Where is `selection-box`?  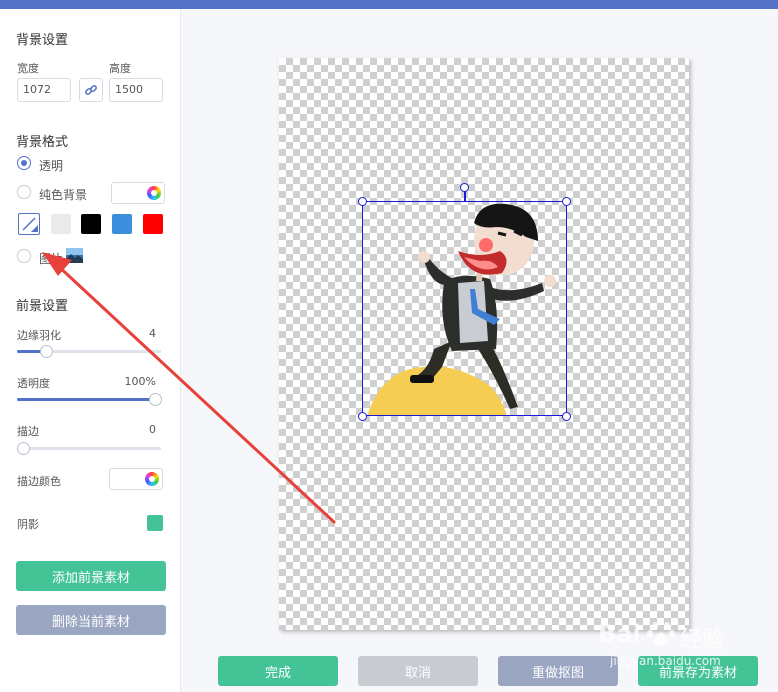
selection-box is located at coordinates (464, 308).